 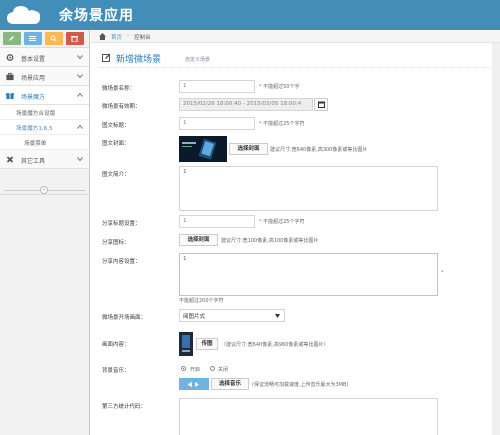 What do you see at coordinates (300, 385) in the screenshot?
I see `music-hint: (保证流畅可加载速度,上传音乐最大为3MB)` at bounding box center [300, 385].